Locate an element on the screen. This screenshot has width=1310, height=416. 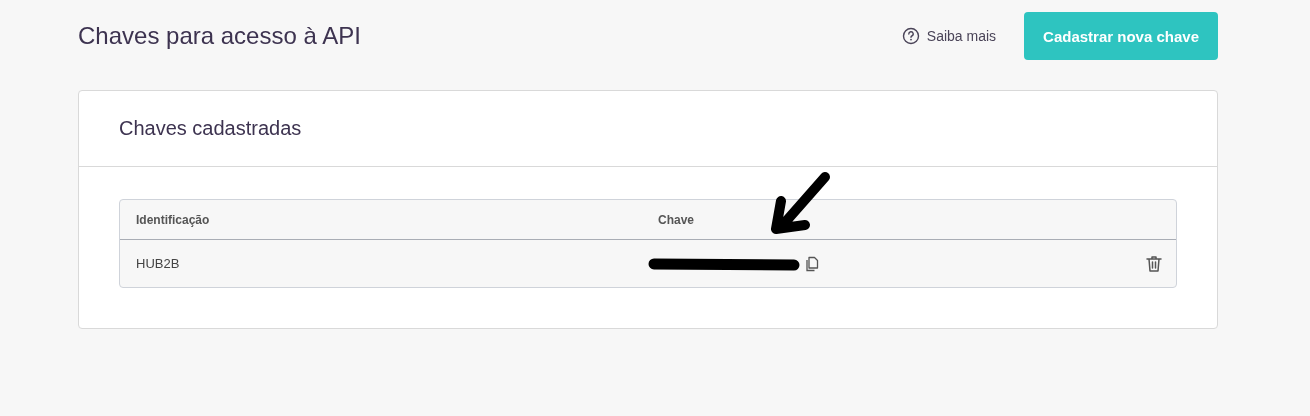
page-title: Chaves para acesso à API is located at coordinates (219, 36).